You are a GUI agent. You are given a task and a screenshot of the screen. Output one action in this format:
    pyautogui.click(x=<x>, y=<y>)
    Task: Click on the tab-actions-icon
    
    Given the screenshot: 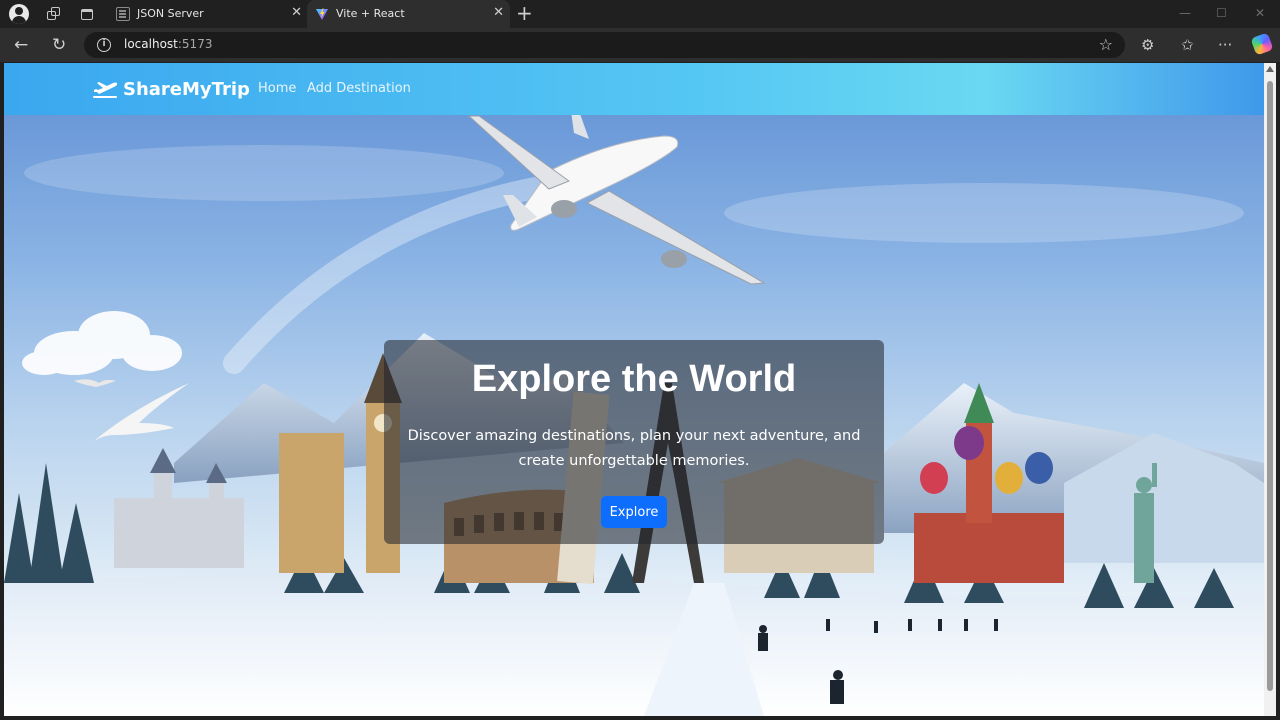 What is the action you would take?
    pyautogui.click(x=87, y=14)
    